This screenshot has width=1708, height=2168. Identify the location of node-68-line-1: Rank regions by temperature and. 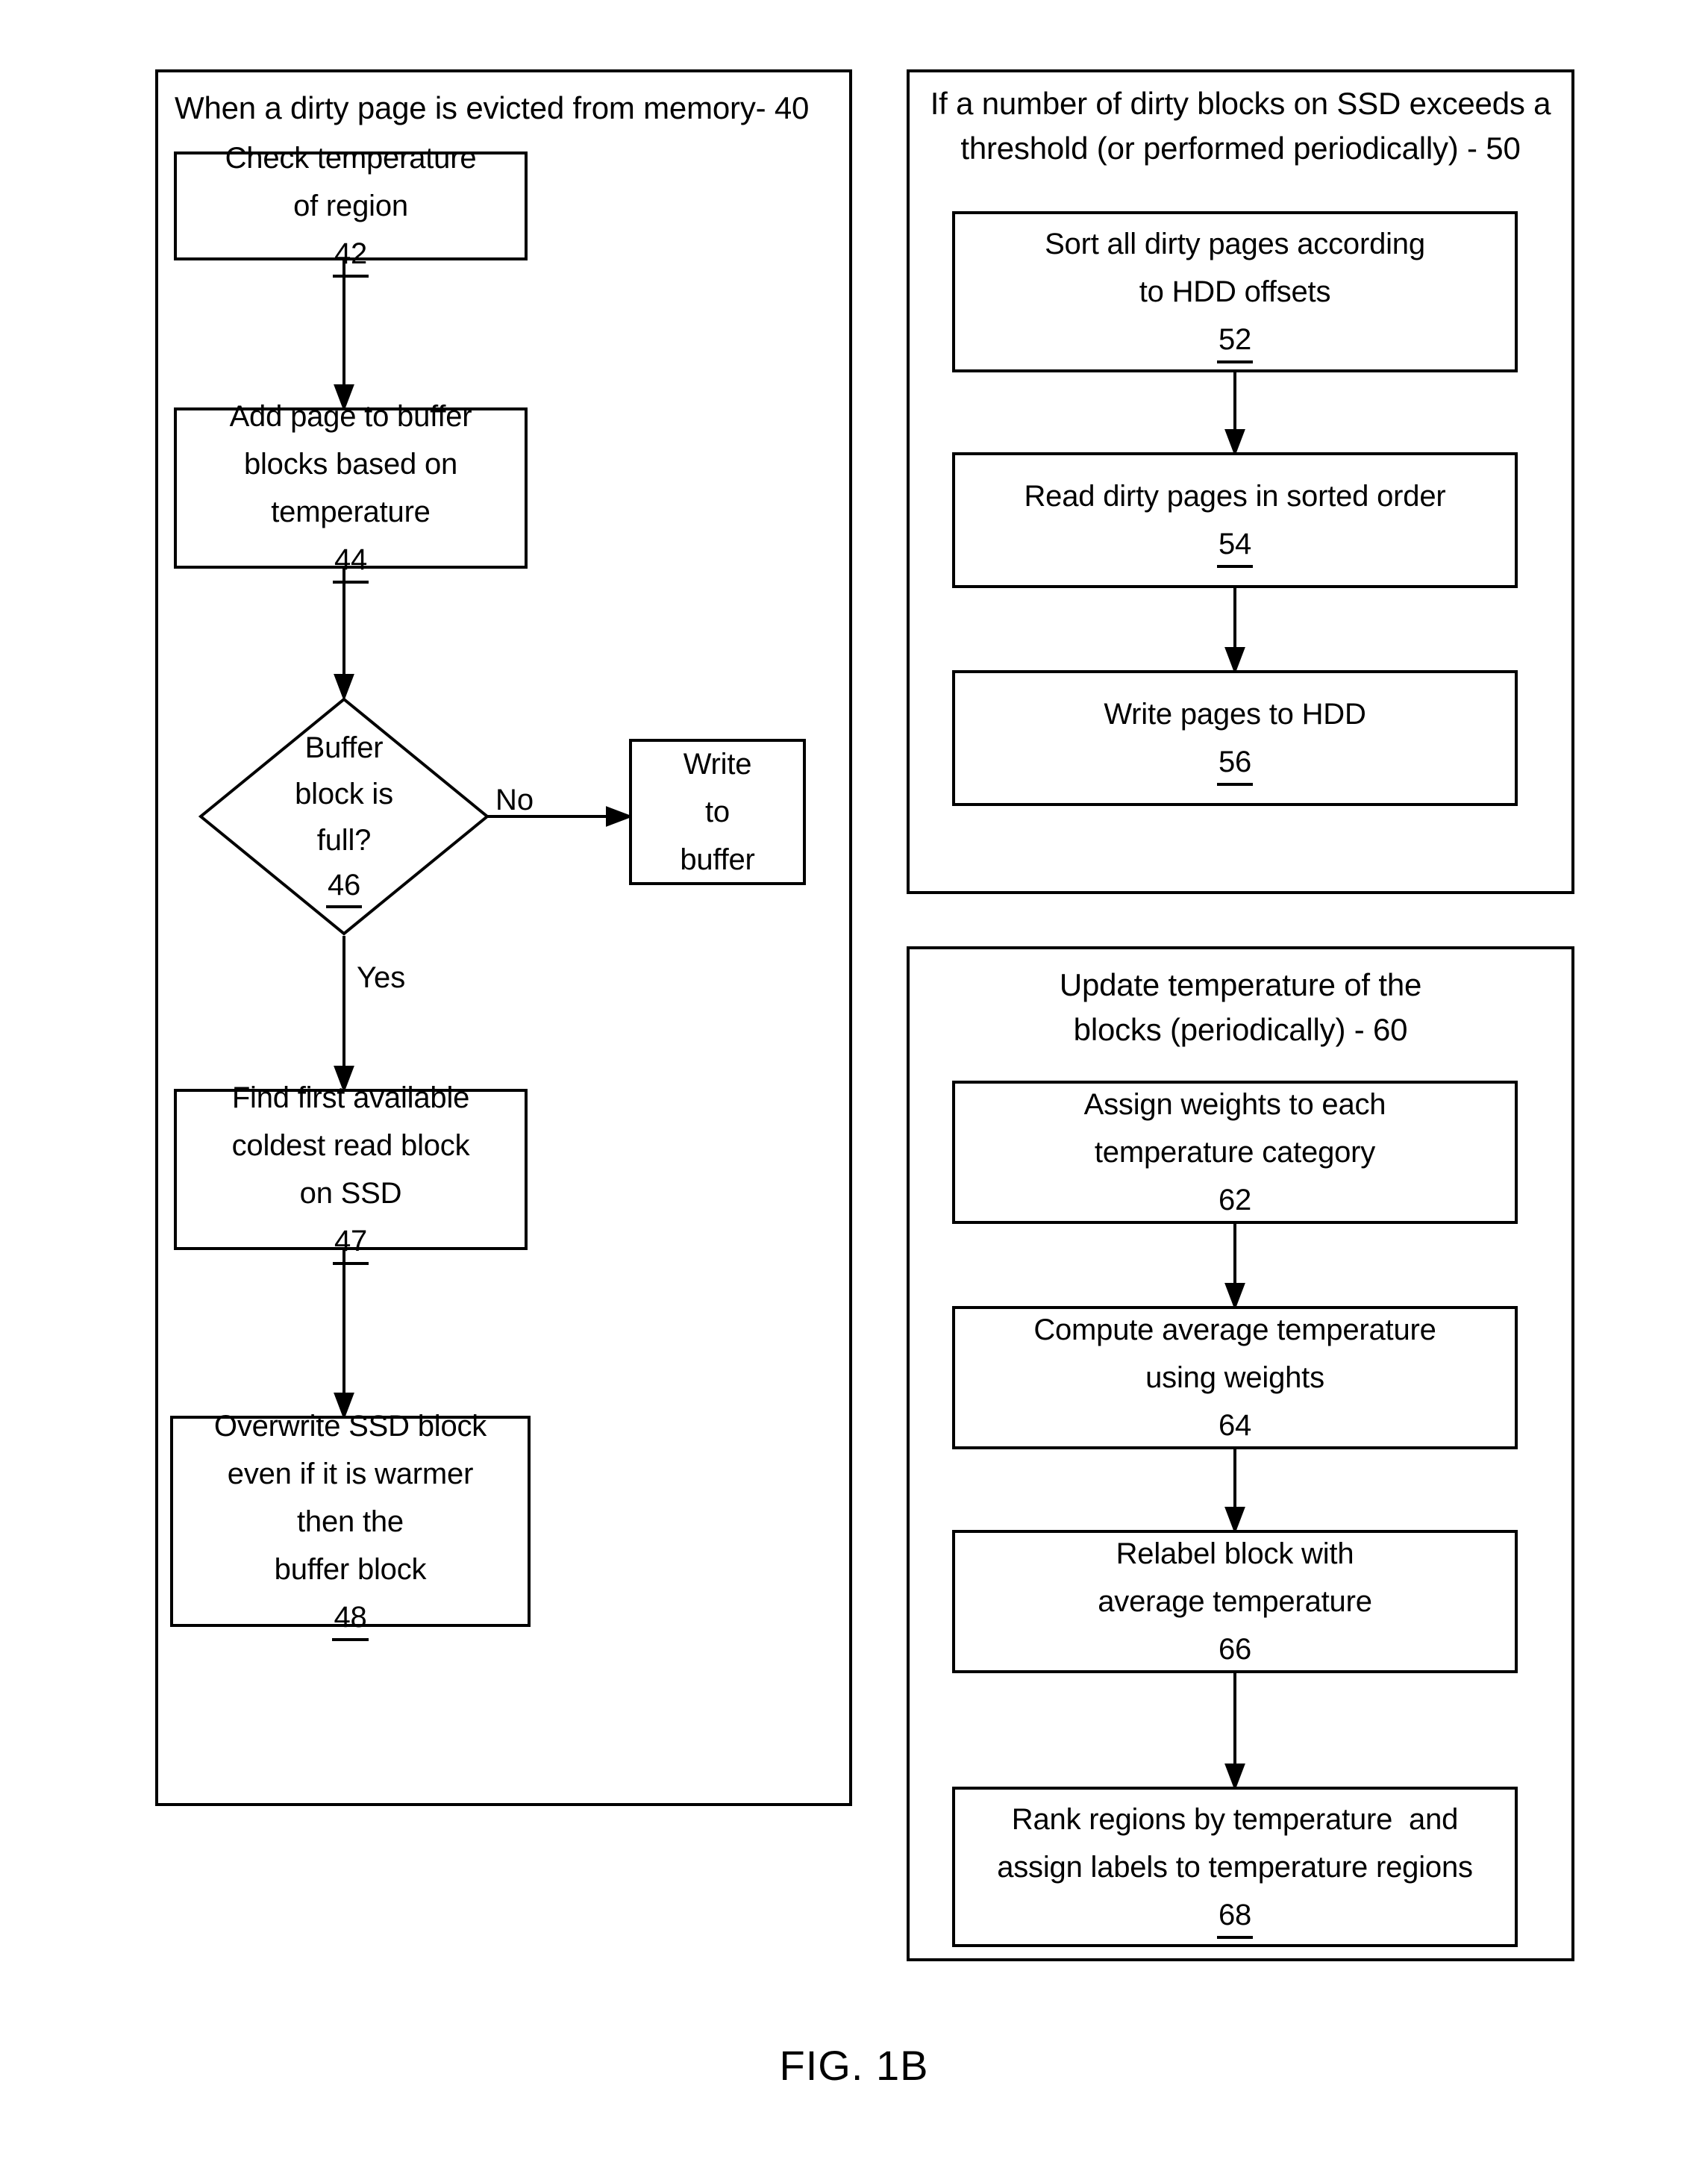
(1235, 1819).